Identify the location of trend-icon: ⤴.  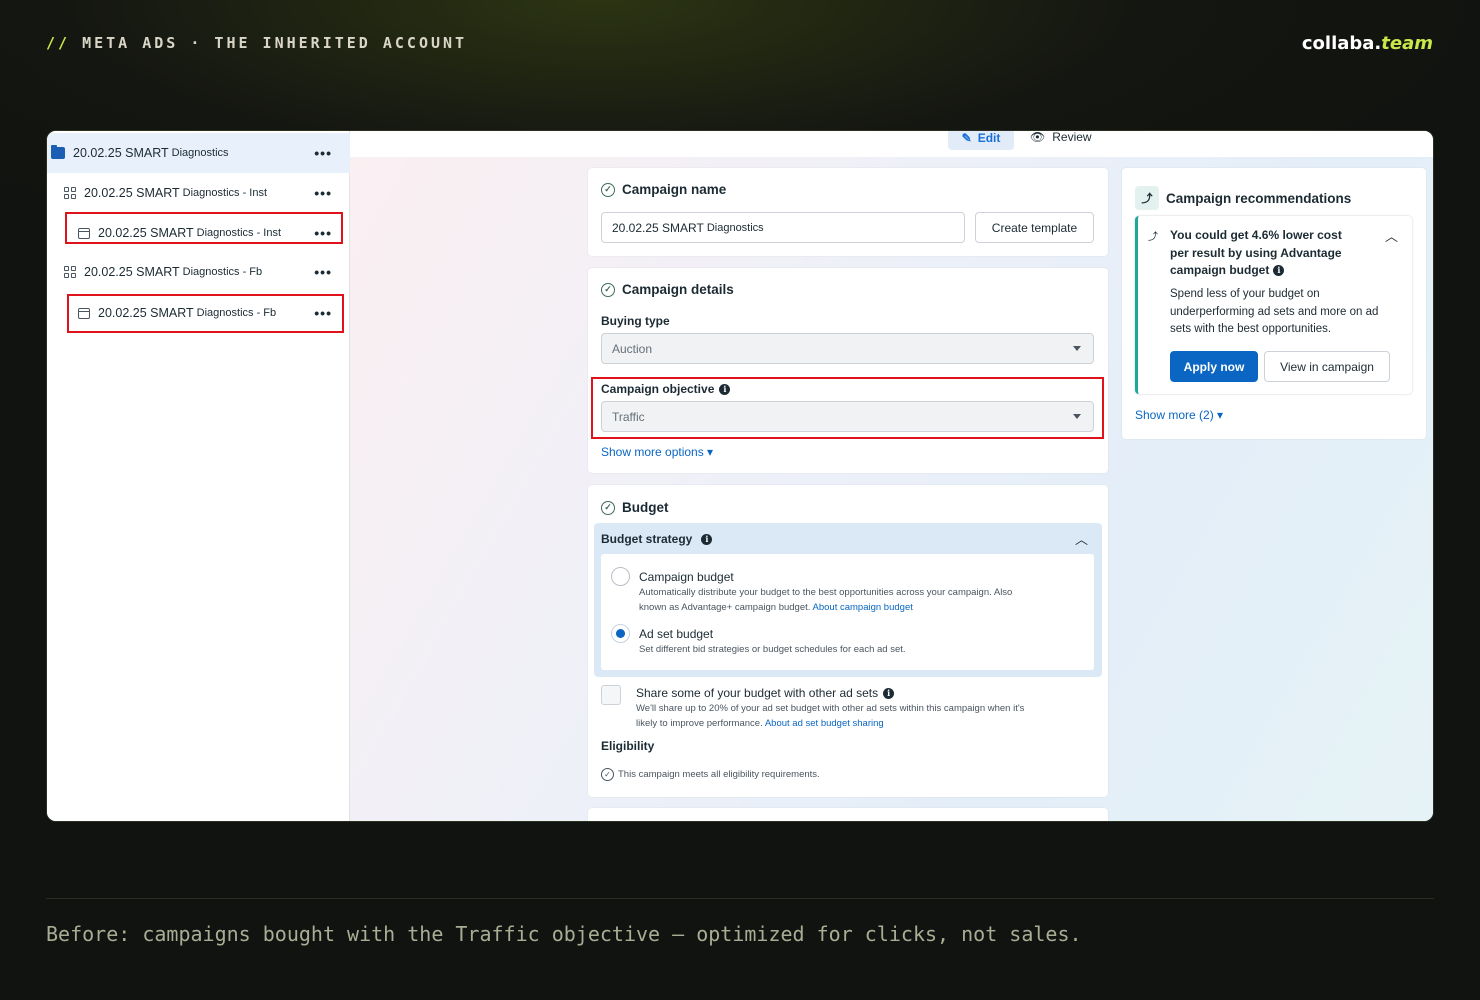
(1153, 237).